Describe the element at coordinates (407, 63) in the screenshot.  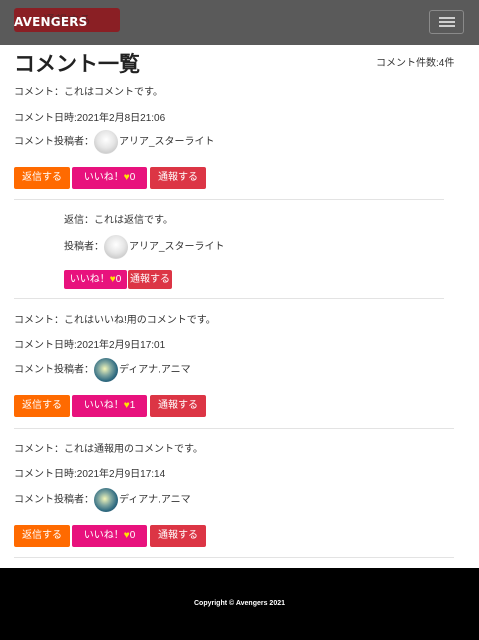
I see `comment-count-label: コメント件数:` at that location.